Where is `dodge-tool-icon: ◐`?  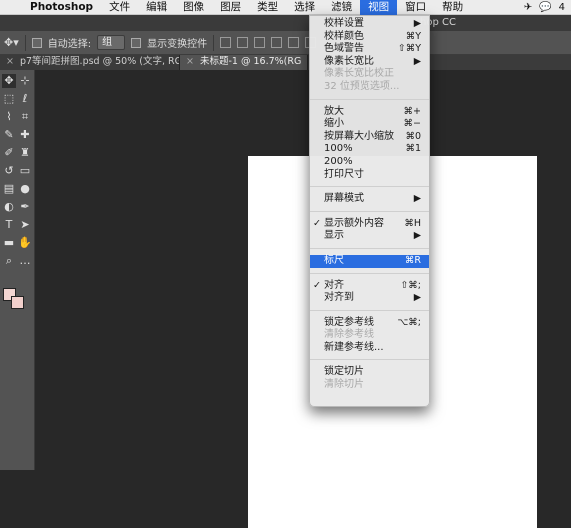
dodge-tool-icon: ◐ is located at coordinates (9, 207).